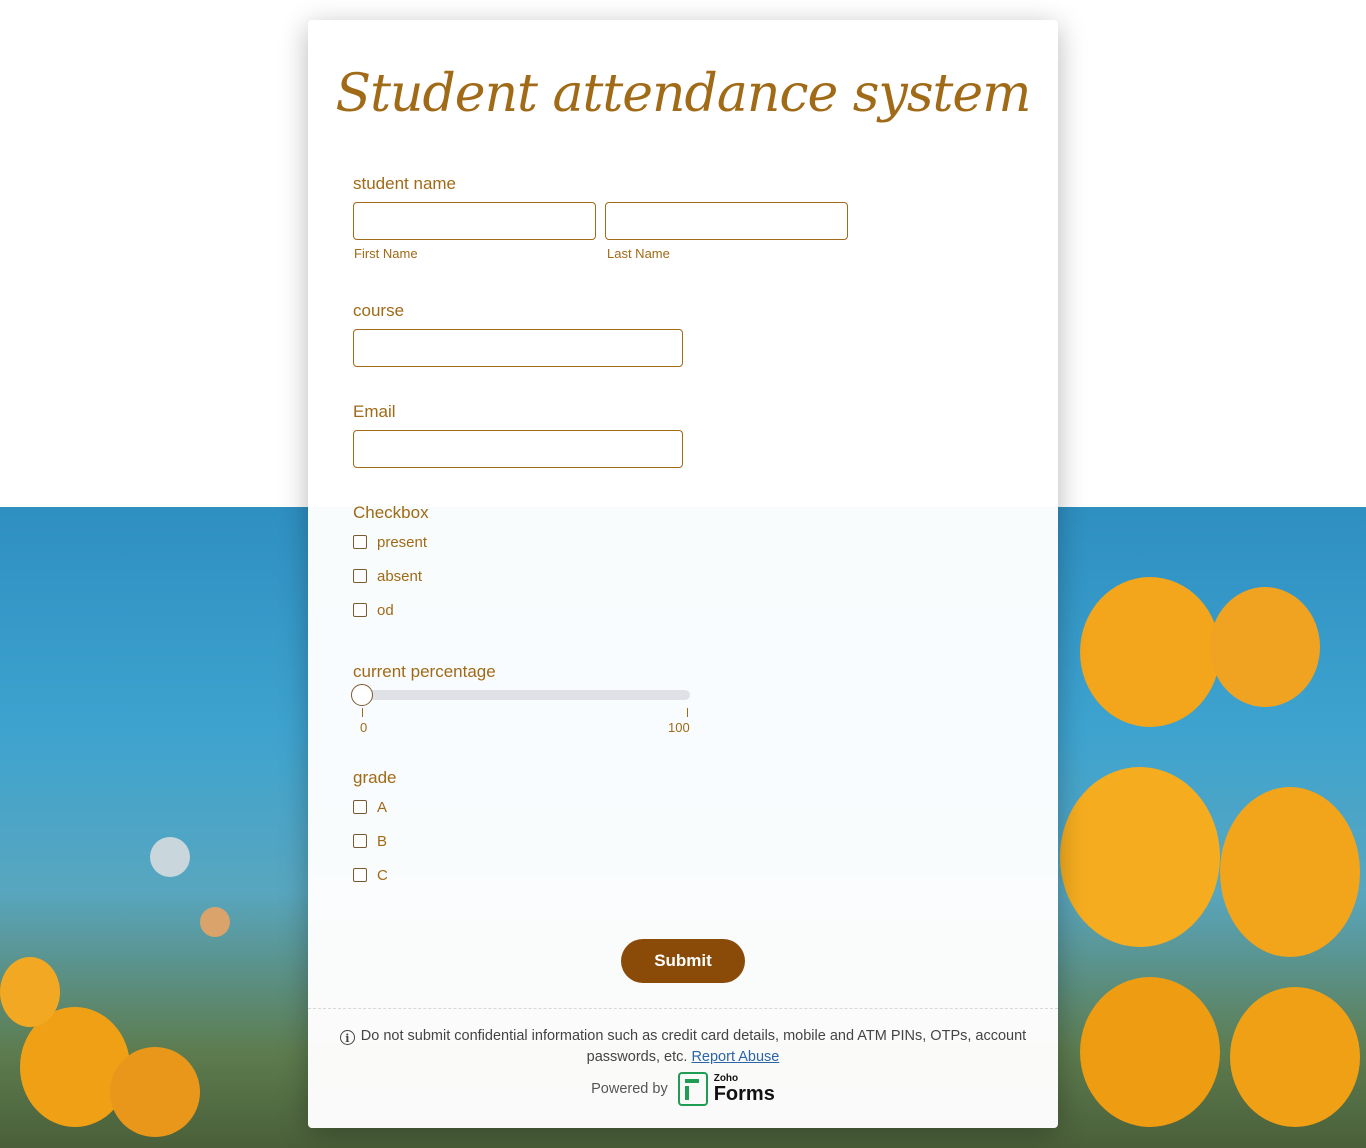 The width and height of the screenshot is (1366, 1148). I want to click on zoho-forms-logo: Zoho Forms, so click(726, 1089).